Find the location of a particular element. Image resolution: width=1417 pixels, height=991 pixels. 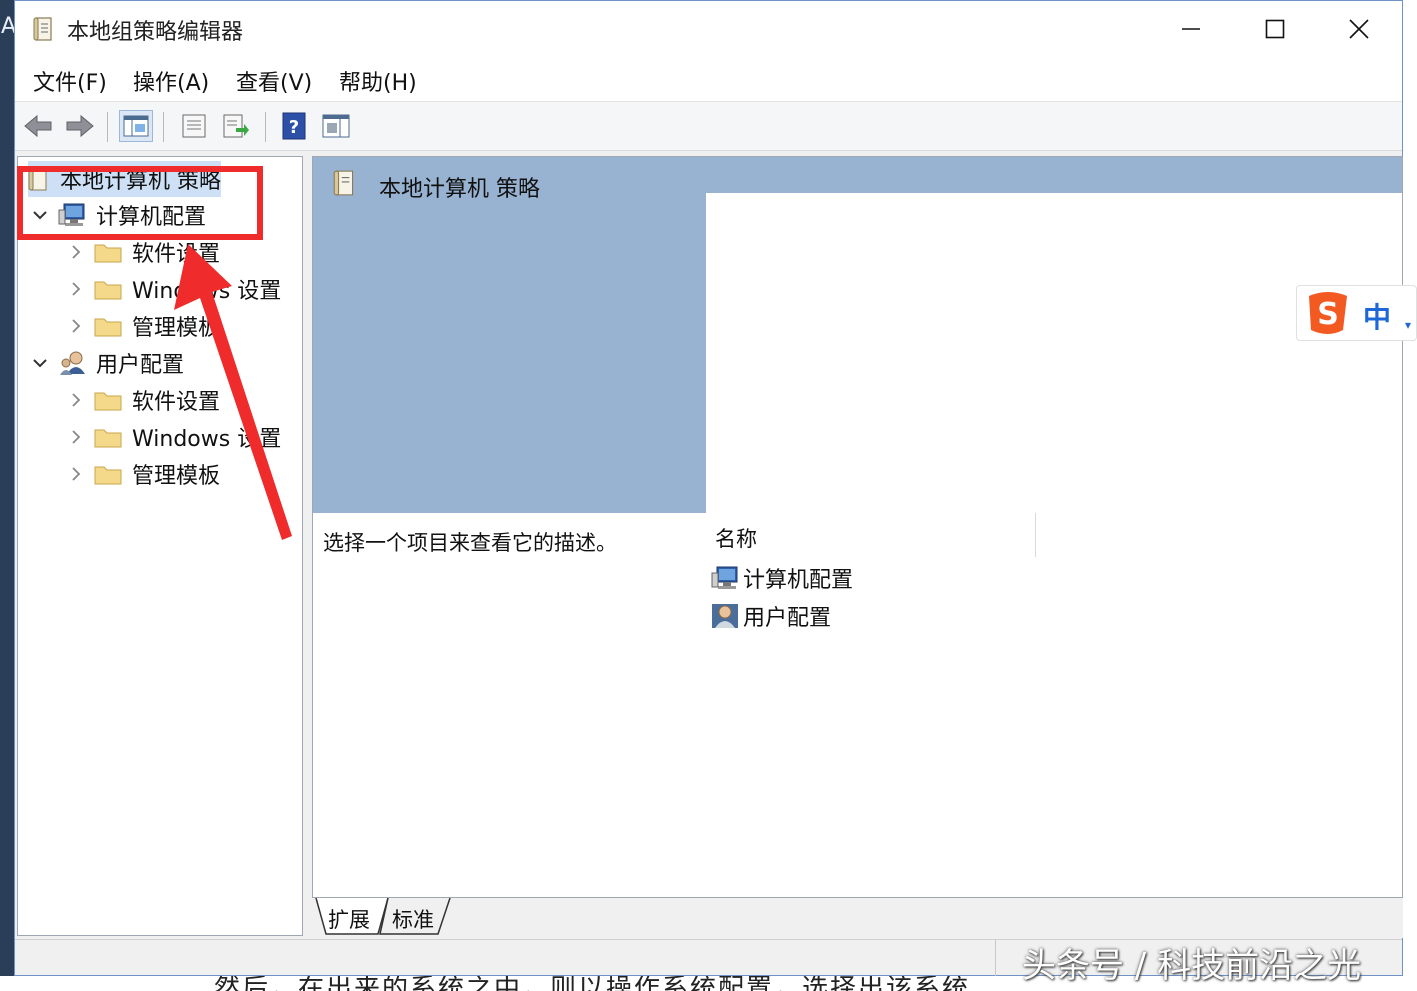

tab-label: 扩展 is located at coordinates (349, 920).